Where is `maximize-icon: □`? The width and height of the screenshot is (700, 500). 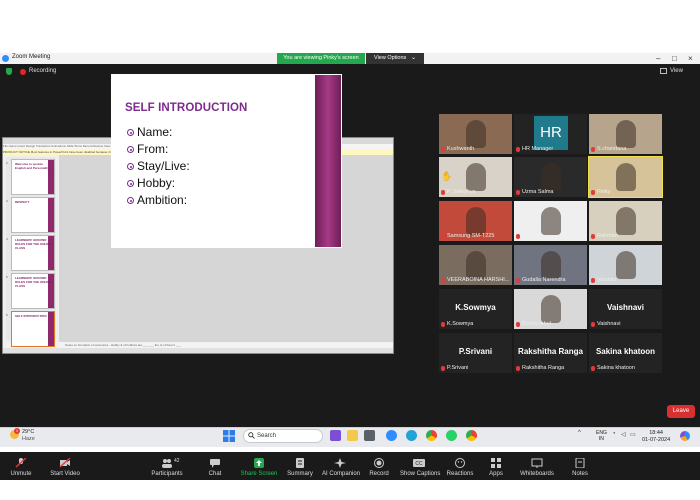
maximize-icon: □ is located at coordinates (674, 58).